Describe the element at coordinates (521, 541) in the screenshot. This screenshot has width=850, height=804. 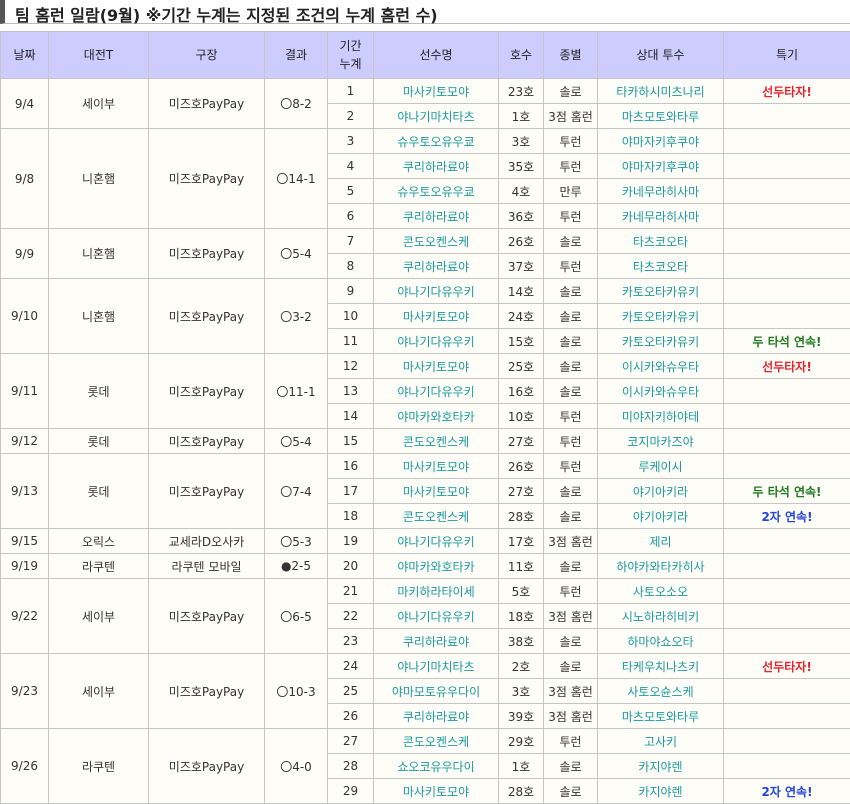
I see `hr-number-cell: 17호` at that location.